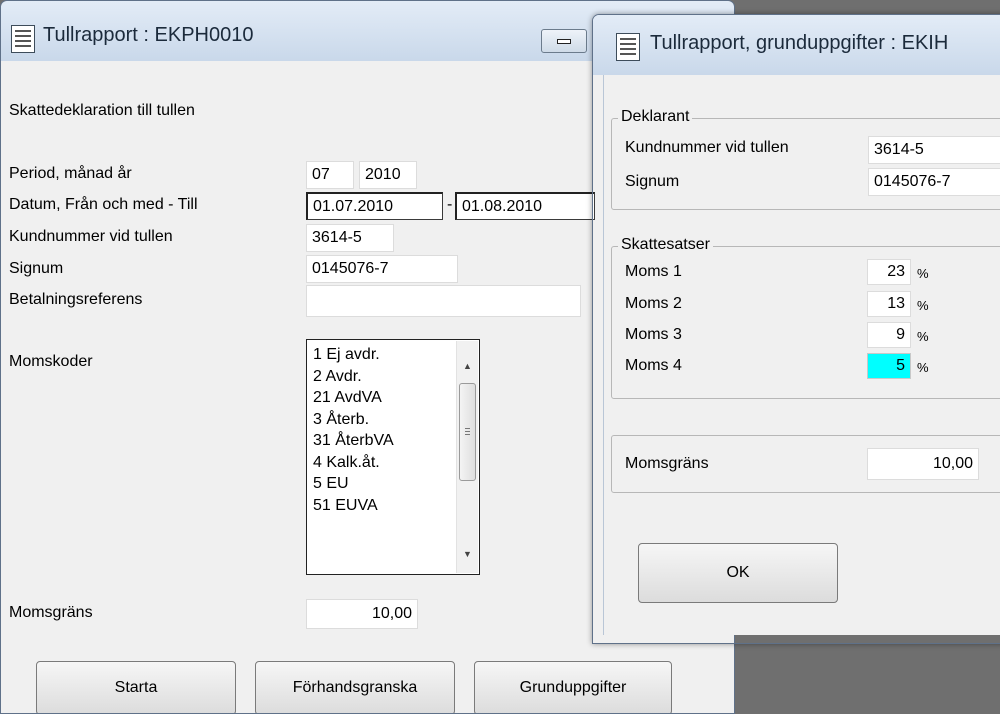 This screenshot has height=714, width=1000. What do you see at coordinates (738, 573) in the screenshot?
I see `ok-button: OK` at bounding box center [738, 573].